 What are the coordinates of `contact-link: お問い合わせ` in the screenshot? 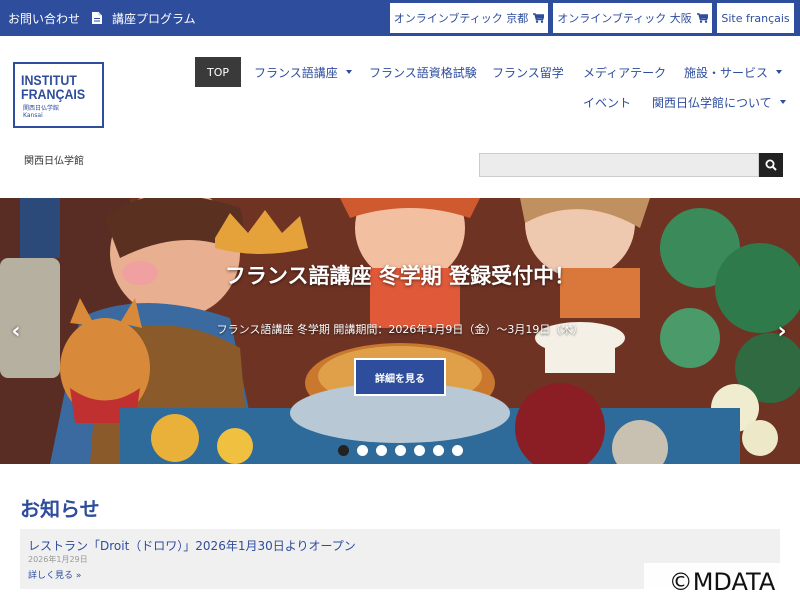 It's located at (44, 18).